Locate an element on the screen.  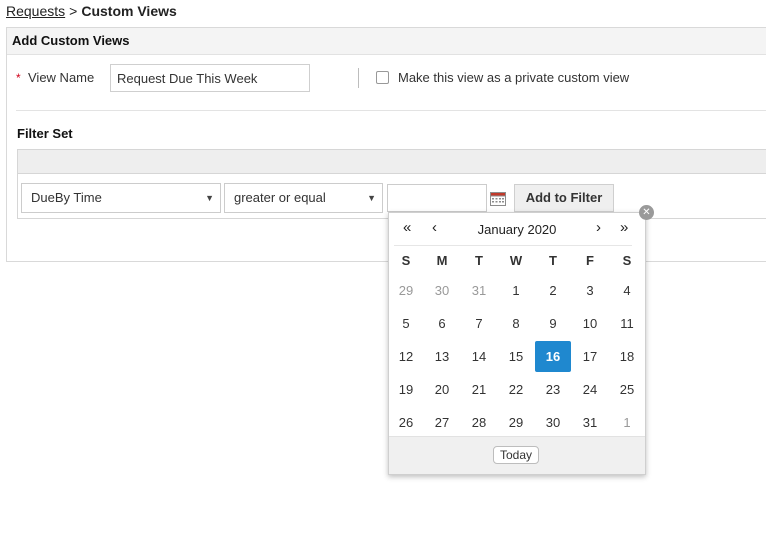
calendar-week-row: 5 6 7 8 9 10 11 is located at coordinates (518, 323).